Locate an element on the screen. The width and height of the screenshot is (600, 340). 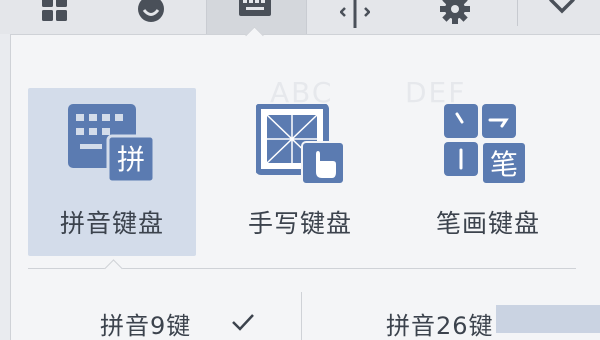
pinyin-26-key-option: 拼音26键 is located at coordinates (440, 323).